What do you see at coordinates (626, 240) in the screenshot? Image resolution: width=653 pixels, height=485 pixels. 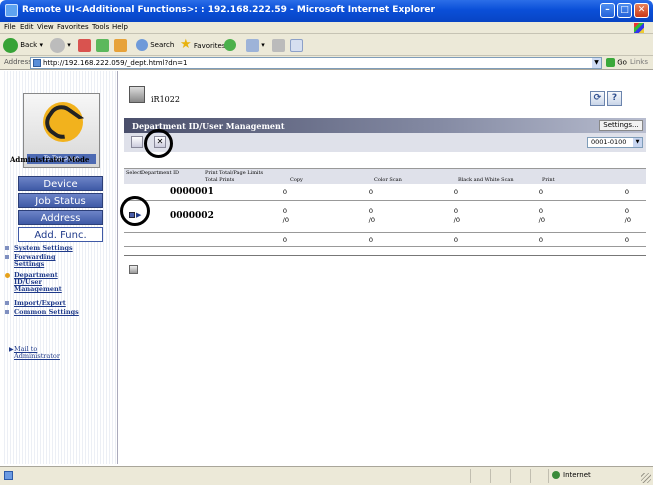 I see `total-print: 0` at bounding box center [626, 240].